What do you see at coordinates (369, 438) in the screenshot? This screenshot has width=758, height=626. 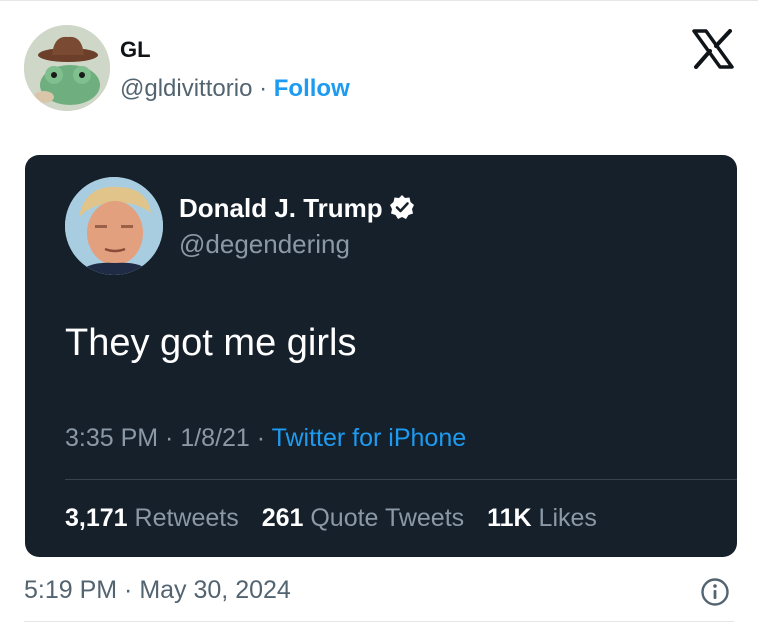 I see `embedded-tweet-source: Twitter for iPhone` at bounding box center [369, 438].